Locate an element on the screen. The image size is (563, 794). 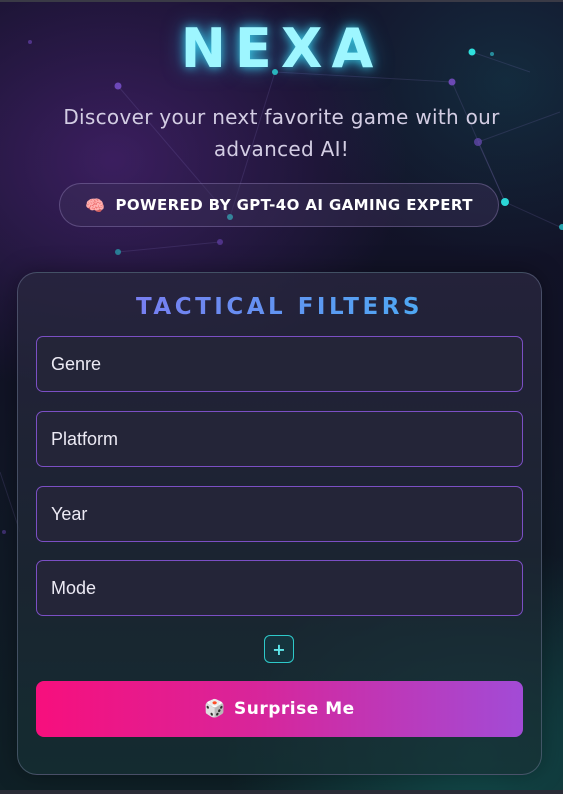
dice-icon: 🎲 is located at coordinates (215, 709).